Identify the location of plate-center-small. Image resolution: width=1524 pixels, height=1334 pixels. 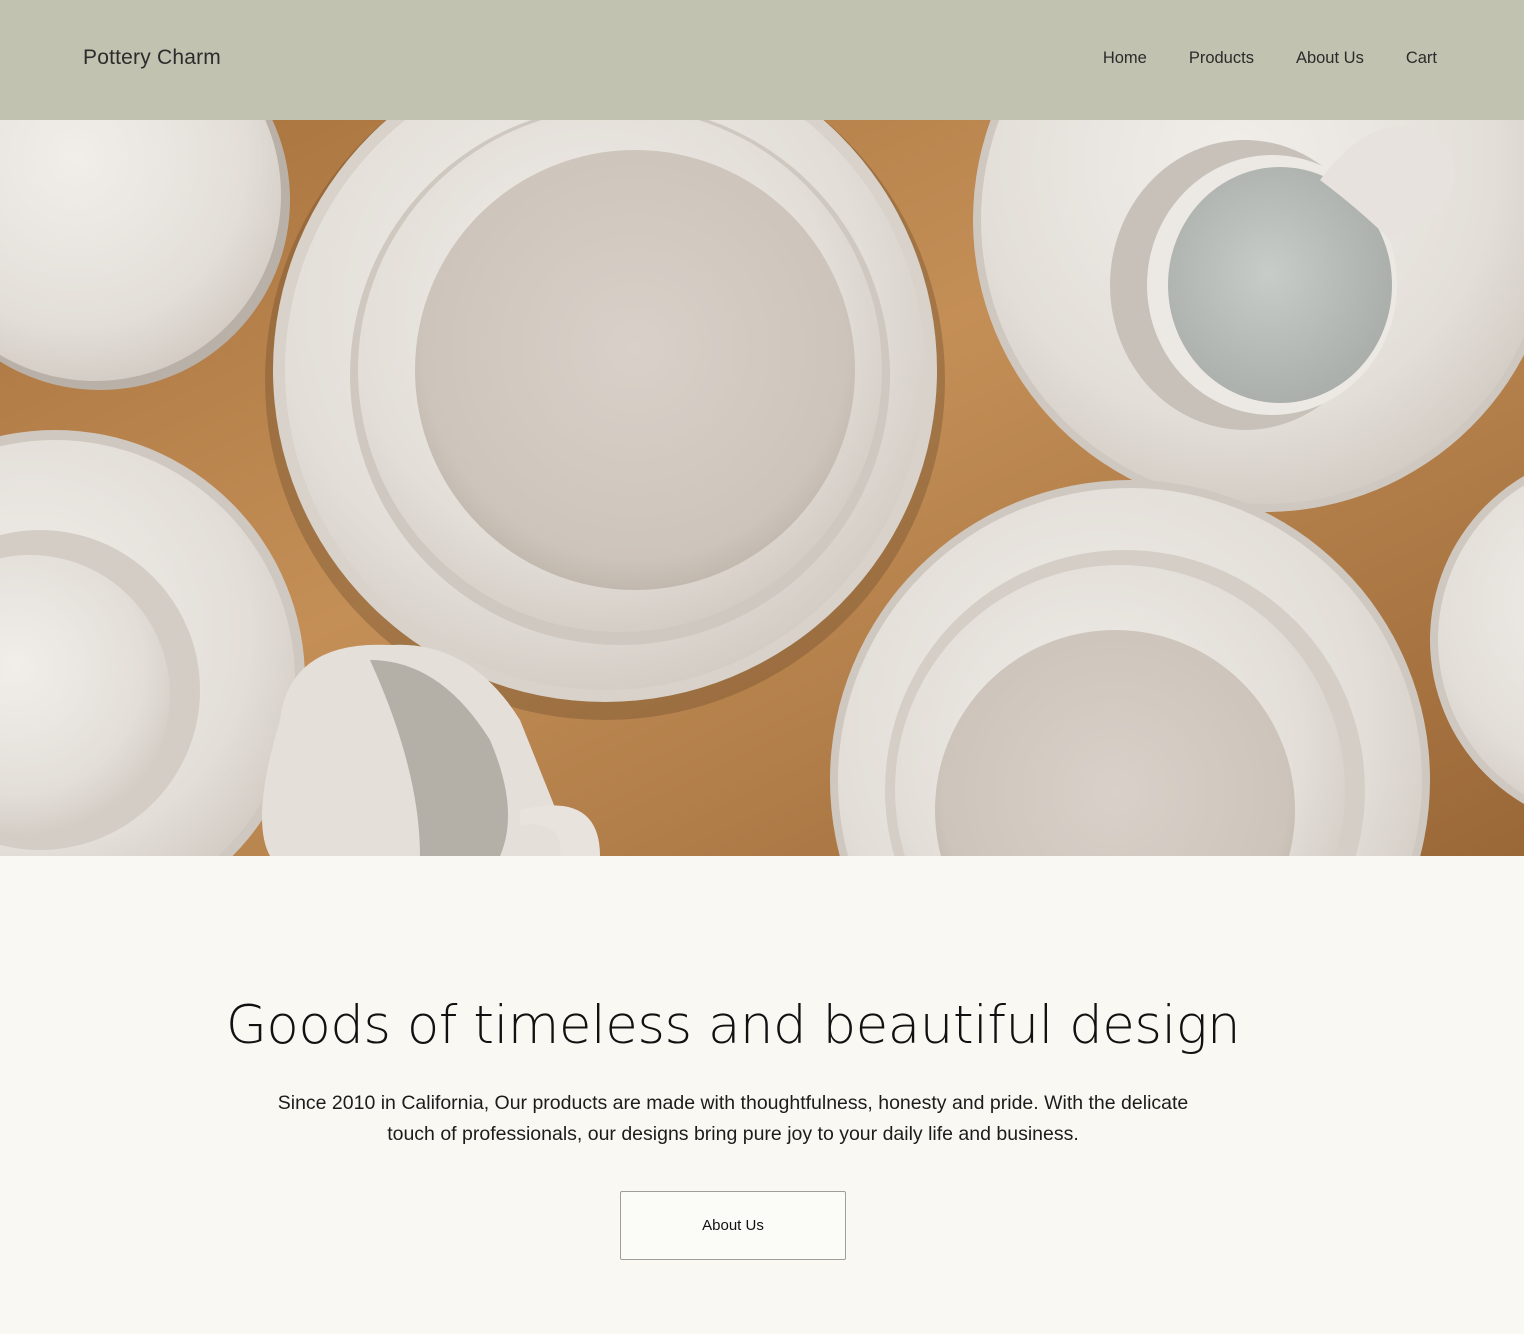
(635, 370).